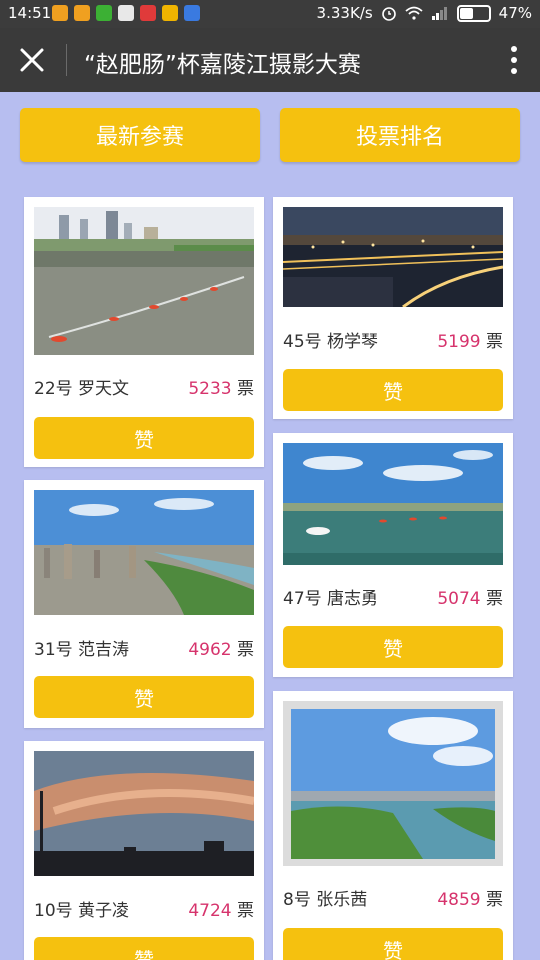  I want to click on entry-card: 47号 唐志勇 5074 票 赞, so click(393, 555).